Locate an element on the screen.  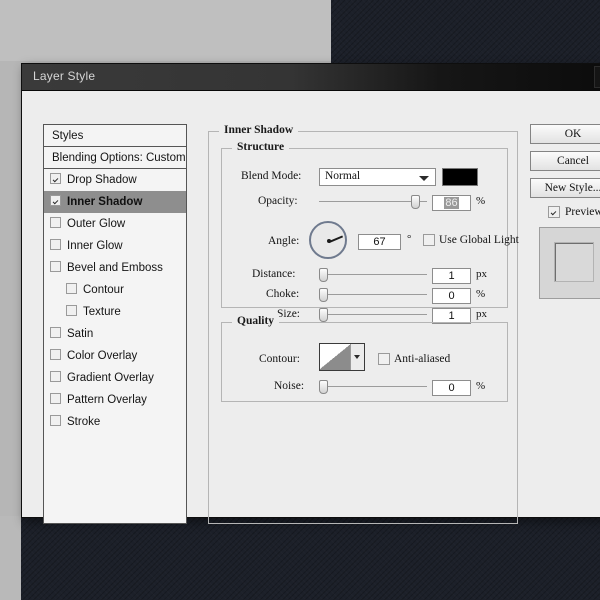
size-slider is located at coordinates (373, 315).